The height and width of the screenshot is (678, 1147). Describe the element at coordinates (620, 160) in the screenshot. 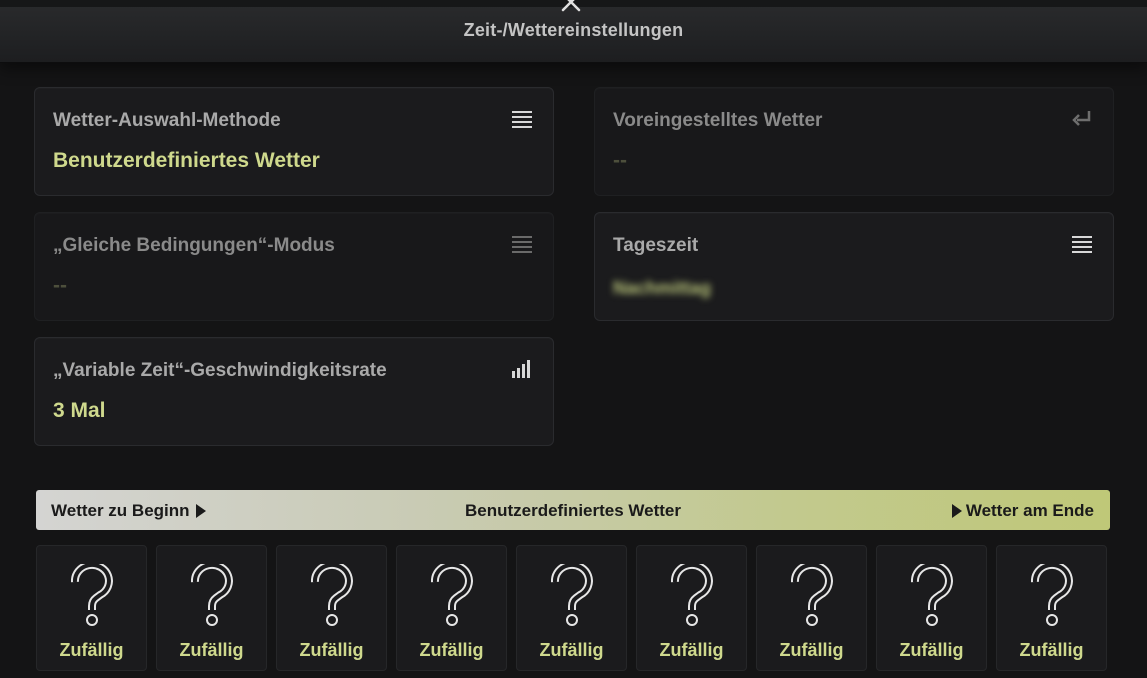

I see `preset-weather-value: --` at that location.